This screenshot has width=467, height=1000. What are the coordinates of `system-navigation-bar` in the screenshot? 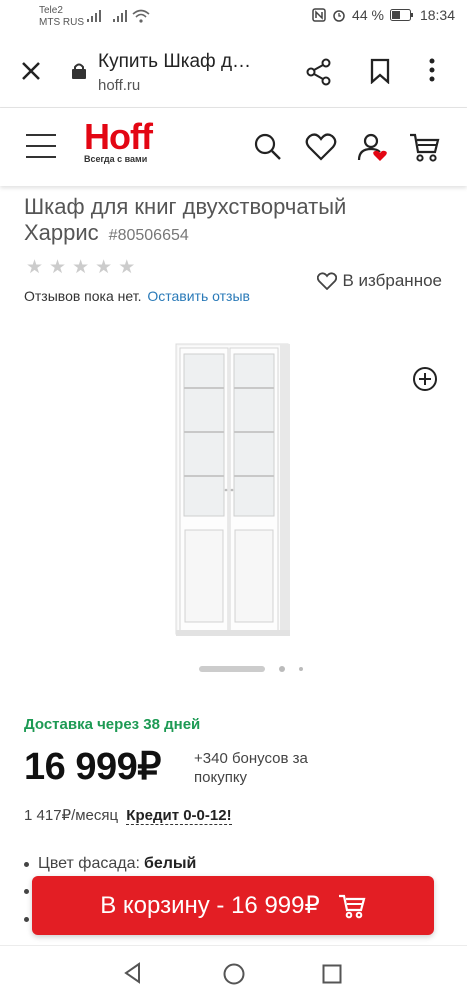 It's located at (233, 972).